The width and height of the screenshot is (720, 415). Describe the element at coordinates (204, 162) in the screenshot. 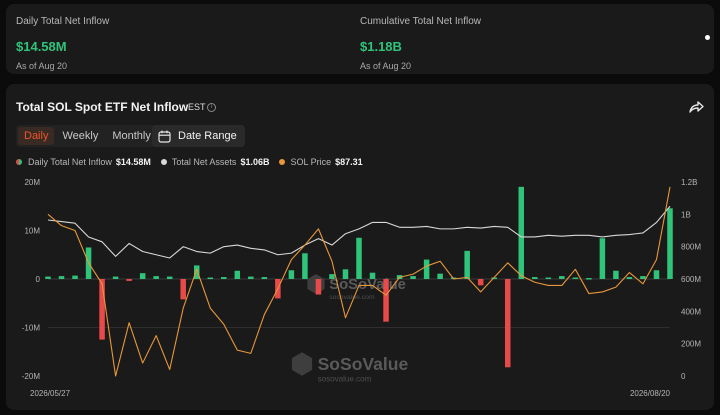

I see `legend-label: Total Net Assets` at that location.